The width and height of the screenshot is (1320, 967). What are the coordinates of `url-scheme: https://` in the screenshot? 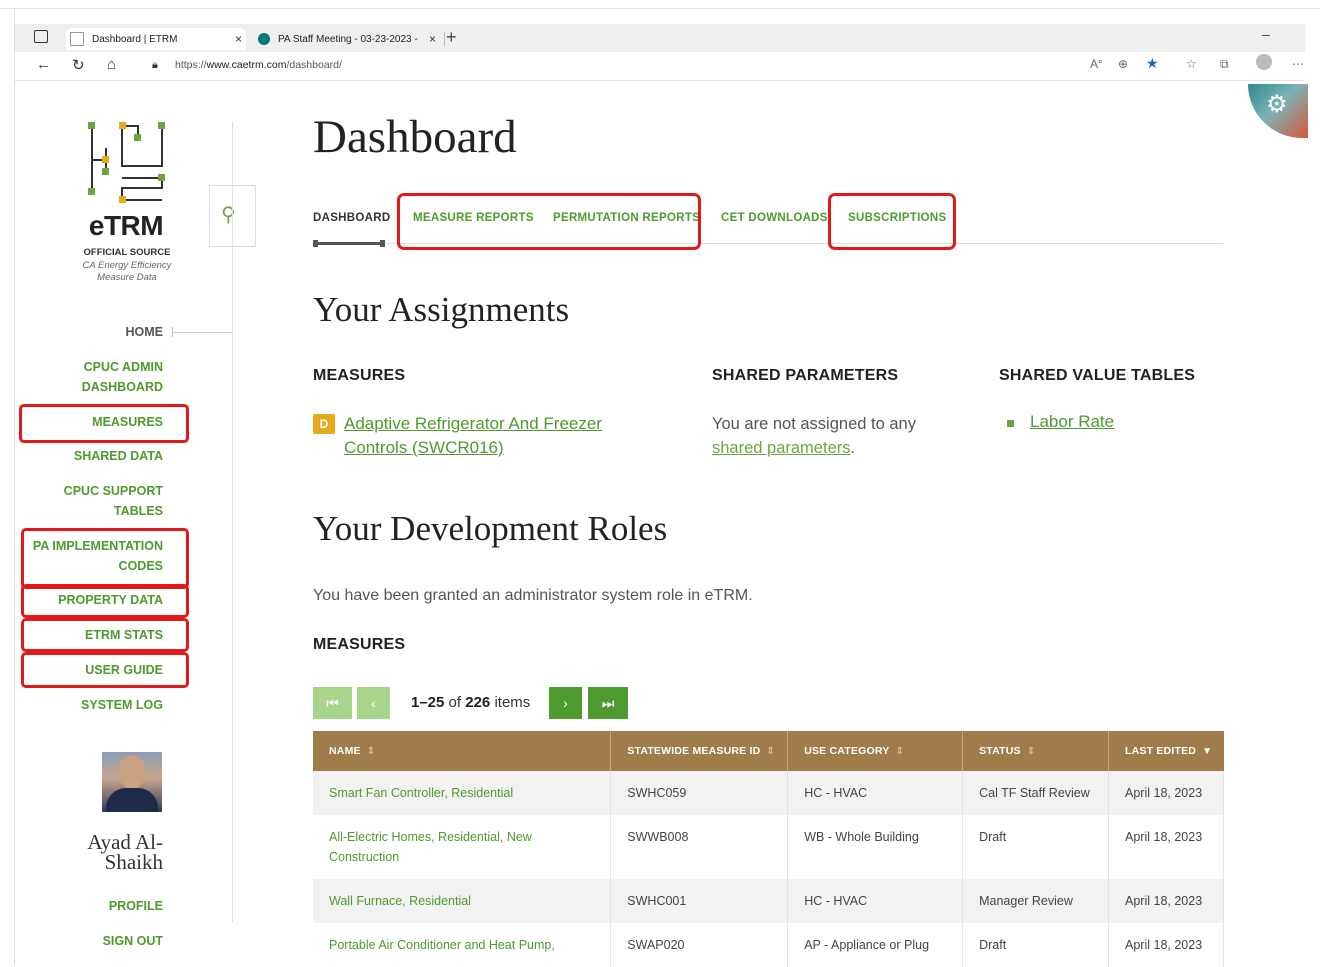 It's located at (191, 65).